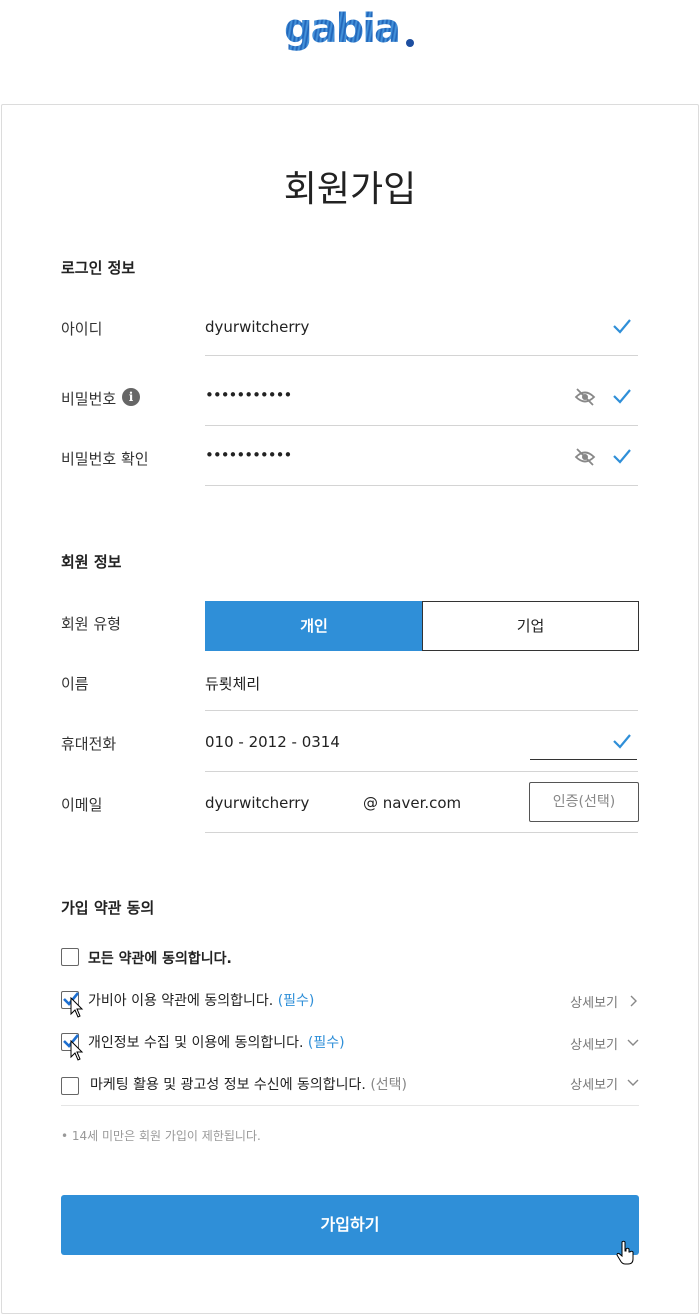 Image resolution: width=700 pixels, height=1316 pixels. Describe the element at coordinates (622, 326) in the screenshot. I see `id-check-icon` at that location.